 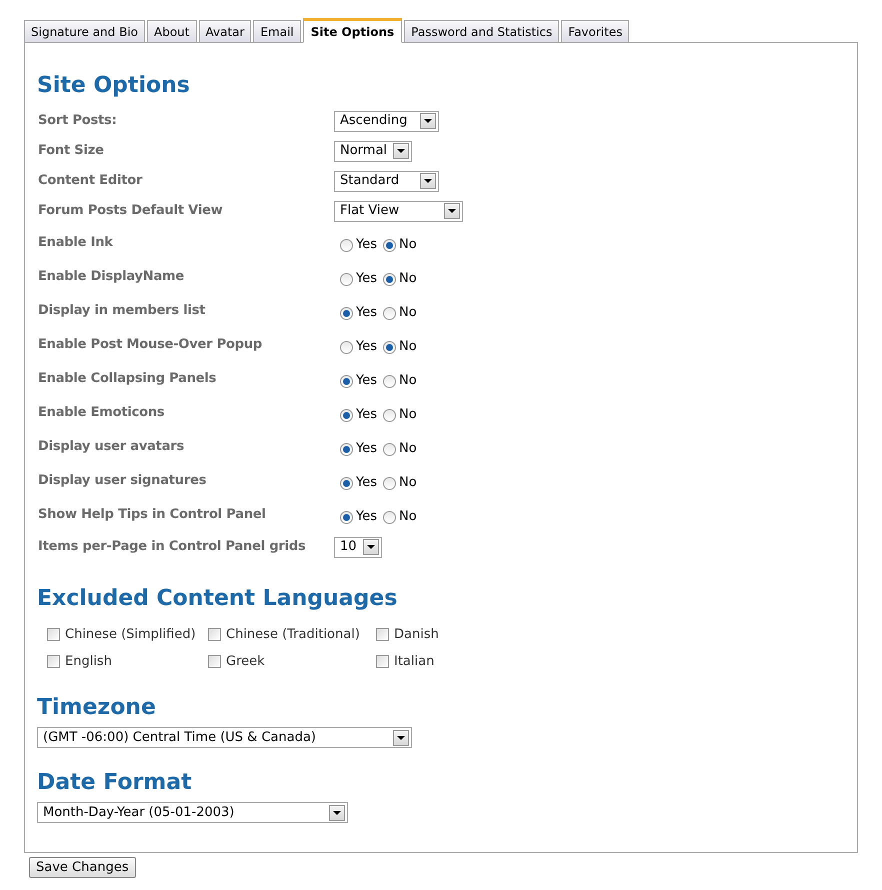 What do you see at coordinates (426, 634) in the screenshot?
I see `language-checkbox: Danish` at bounding box center [426, 634].